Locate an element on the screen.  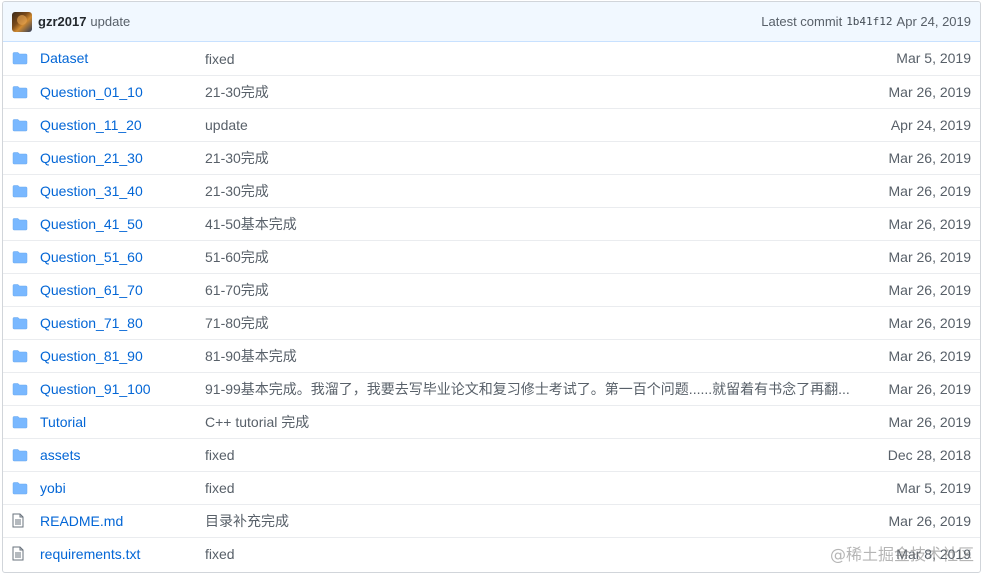
commit-message-link: C++ tutorial 完成 is located at coordinates (257, 422).